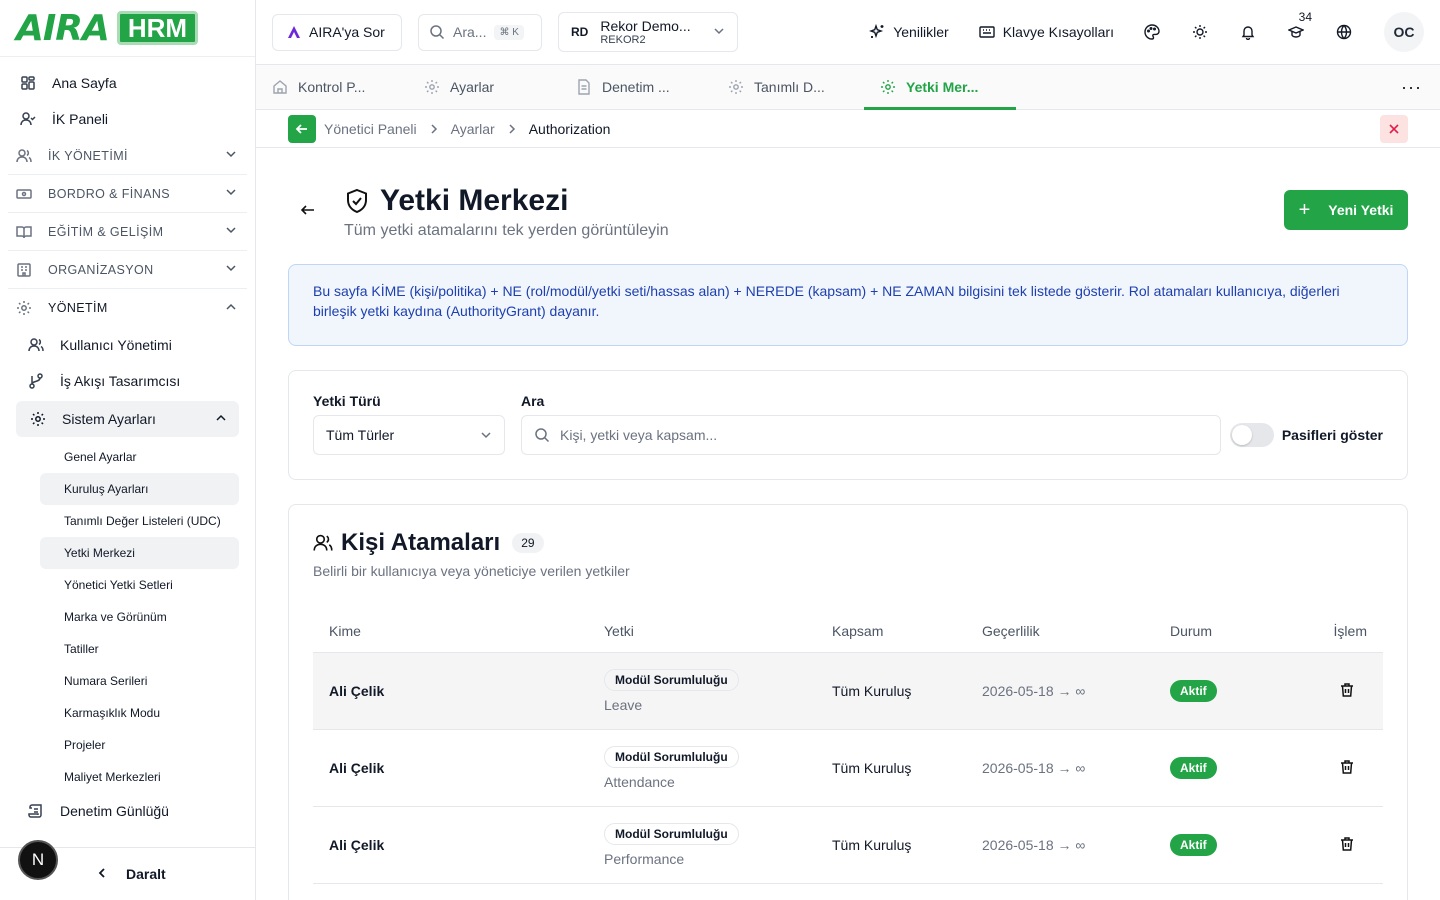 This screenshot has height=900, width=1440. I want to click on sidebar-group-management: YÖNETİM, so click(127, 308).